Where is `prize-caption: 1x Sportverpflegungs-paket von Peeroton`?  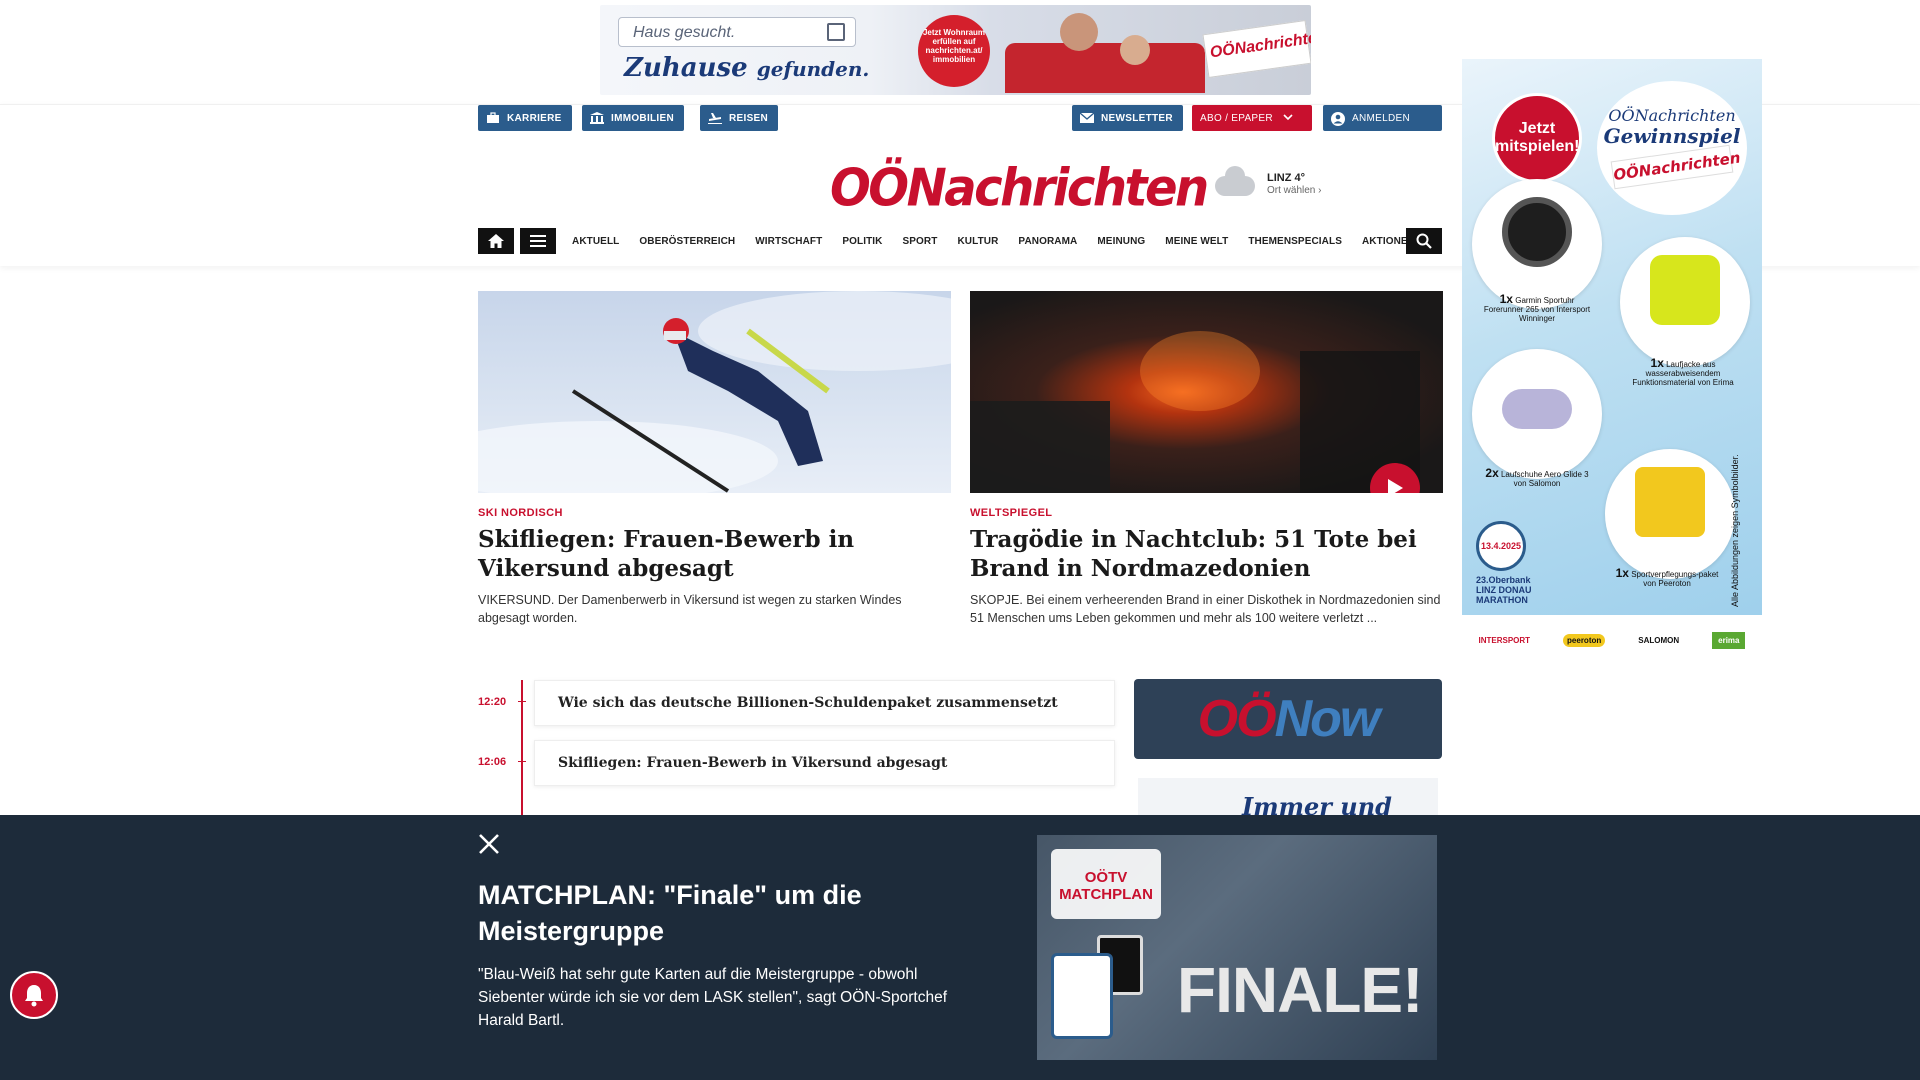
prize-caption: 1x Sportverpflegungs-paket von Peeroton is located at coordinates (1667, 577).